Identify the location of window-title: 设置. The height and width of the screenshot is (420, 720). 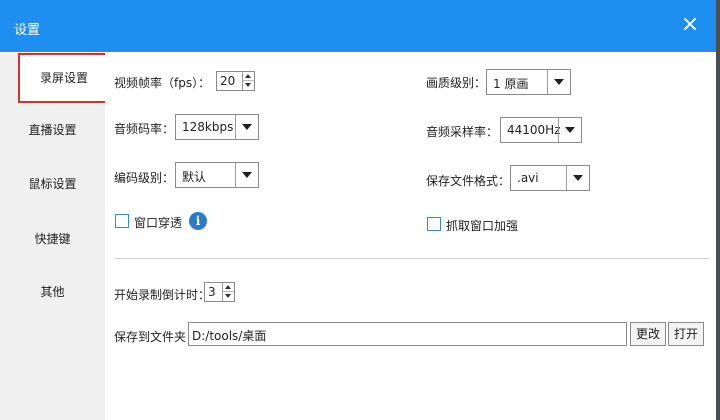
(27, 30).